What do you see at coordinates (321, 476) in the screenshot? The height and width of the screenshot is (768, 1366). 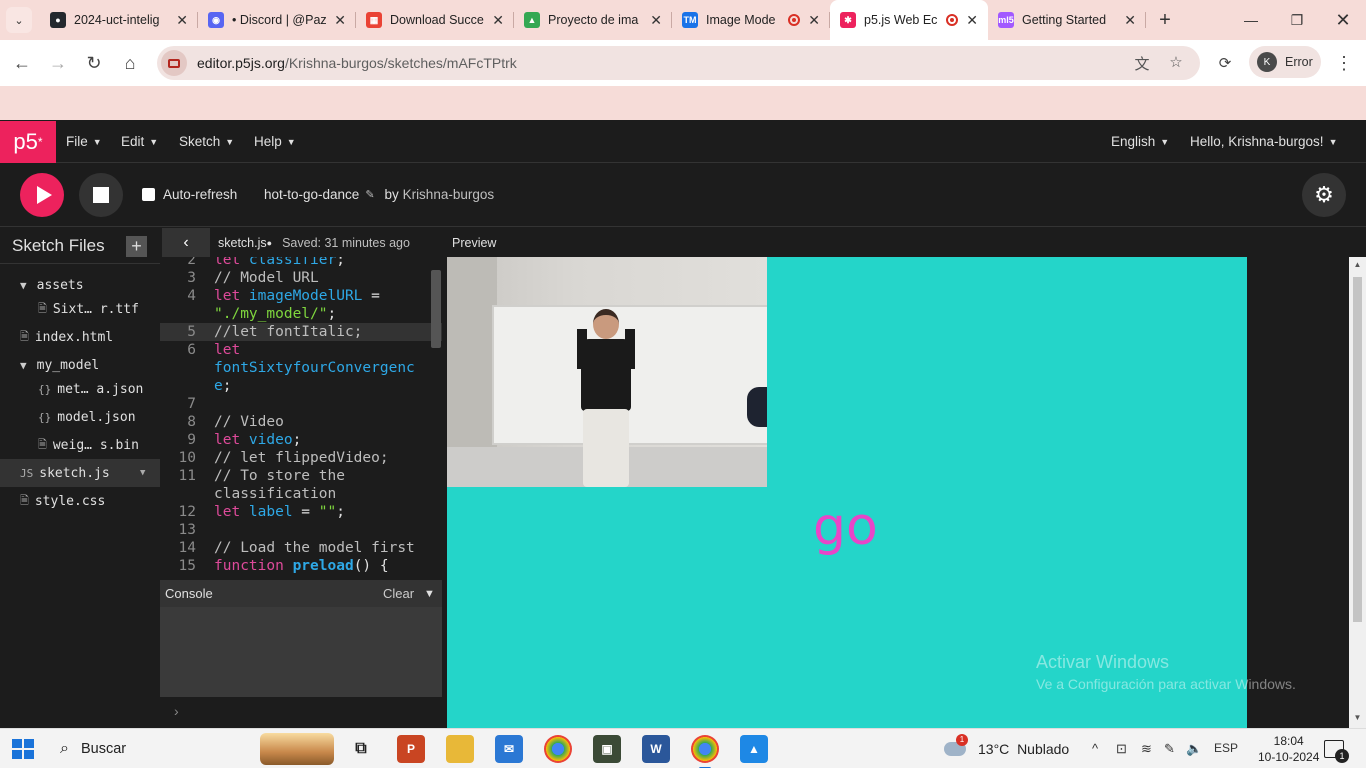 I see `code-line: // To store the` at bounding box center [321, 476].